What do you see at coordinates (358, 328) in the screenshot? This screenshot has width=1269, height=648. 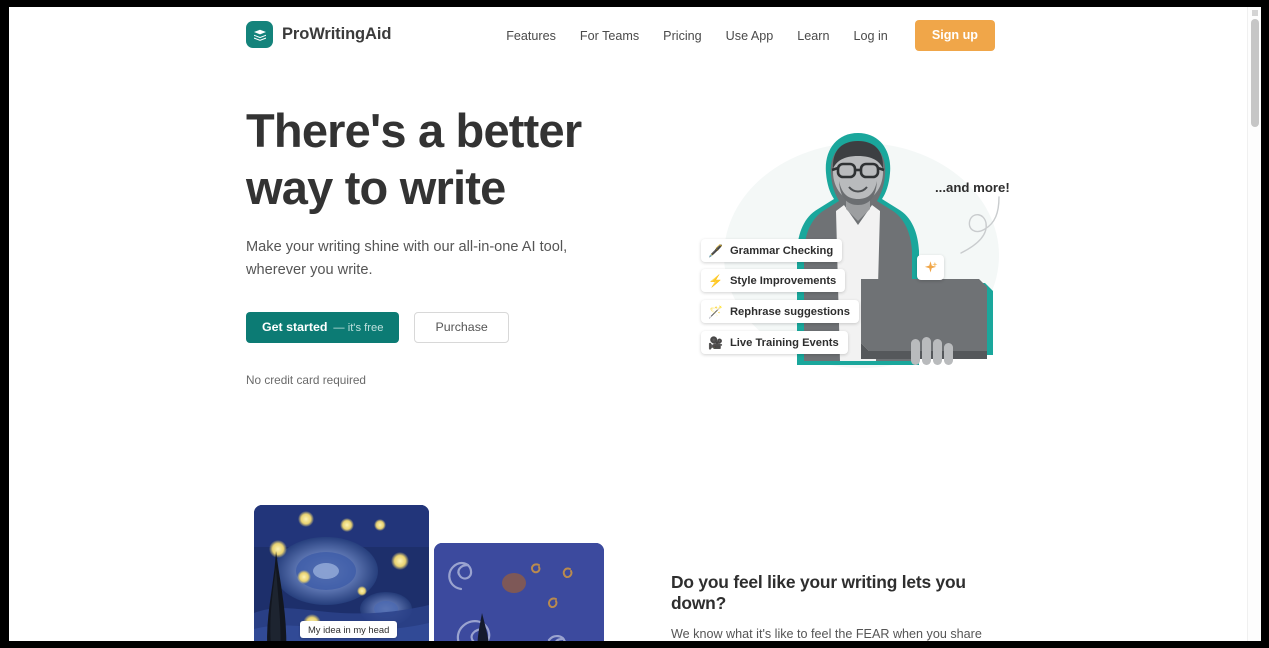 I see `get-started-note: — it's free` at bounding box center [358, 328].